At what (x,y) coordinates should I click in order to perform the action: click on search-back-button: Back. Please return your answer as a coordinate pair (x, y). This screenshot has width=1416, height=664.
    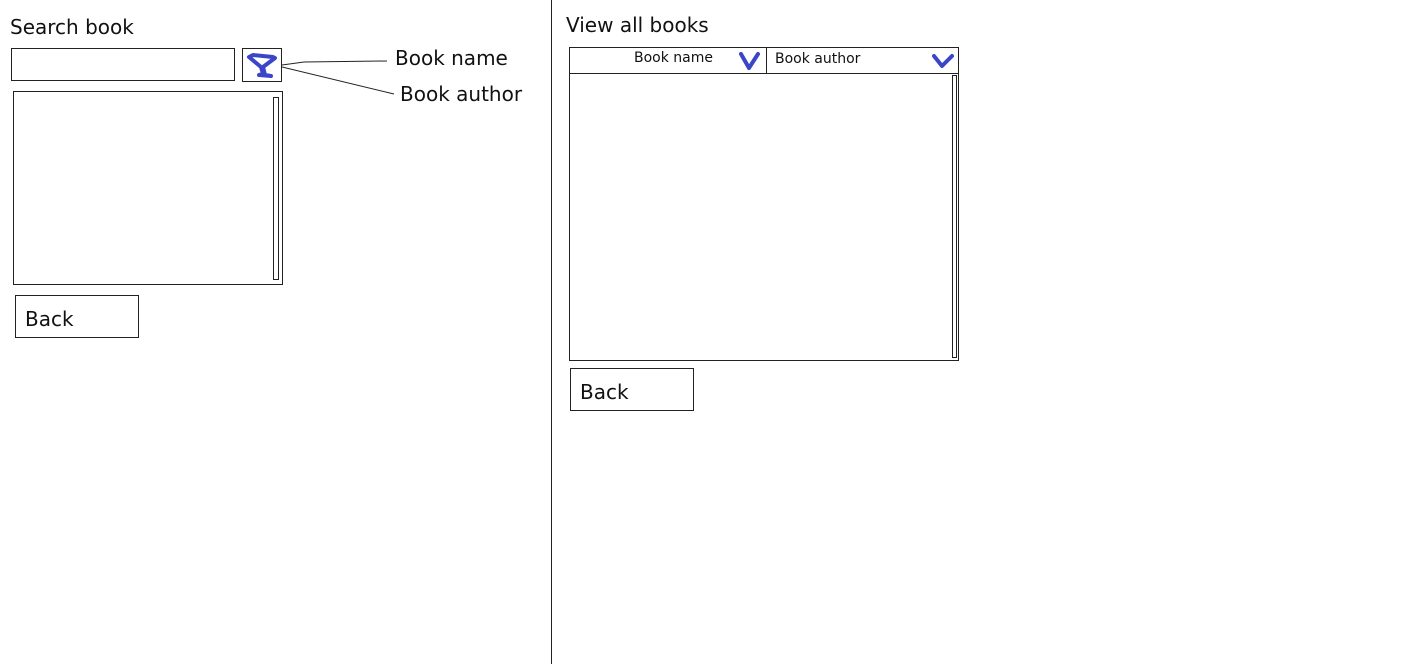
    Looking at the image, I should click on (77, 316).